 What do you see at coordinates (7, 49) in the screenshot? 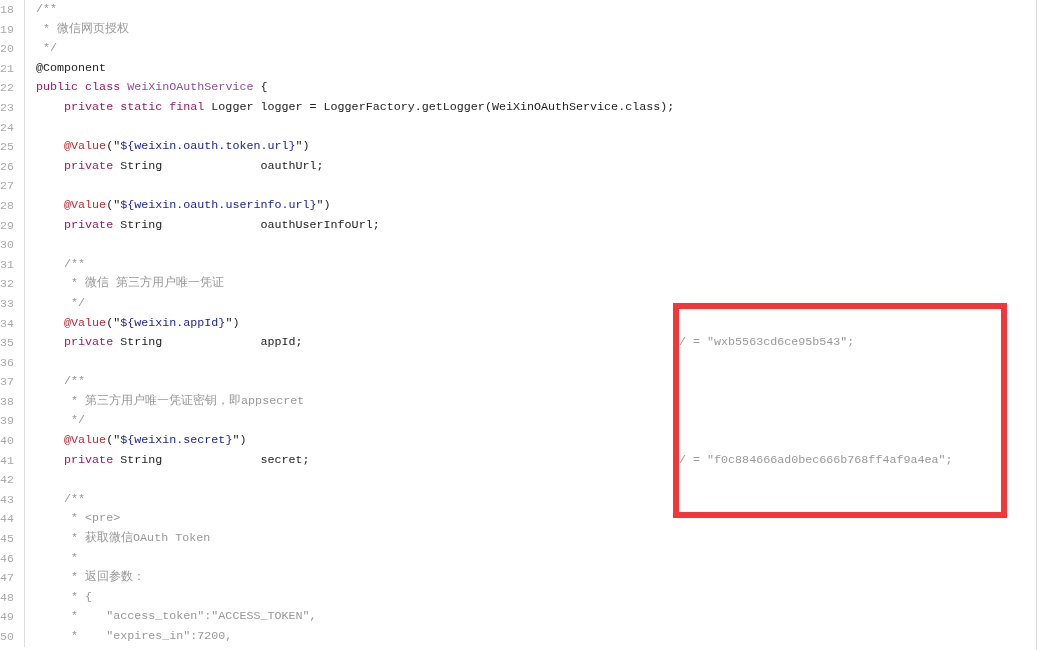
I see `line-number: 20` at bounding box center [7, 49].